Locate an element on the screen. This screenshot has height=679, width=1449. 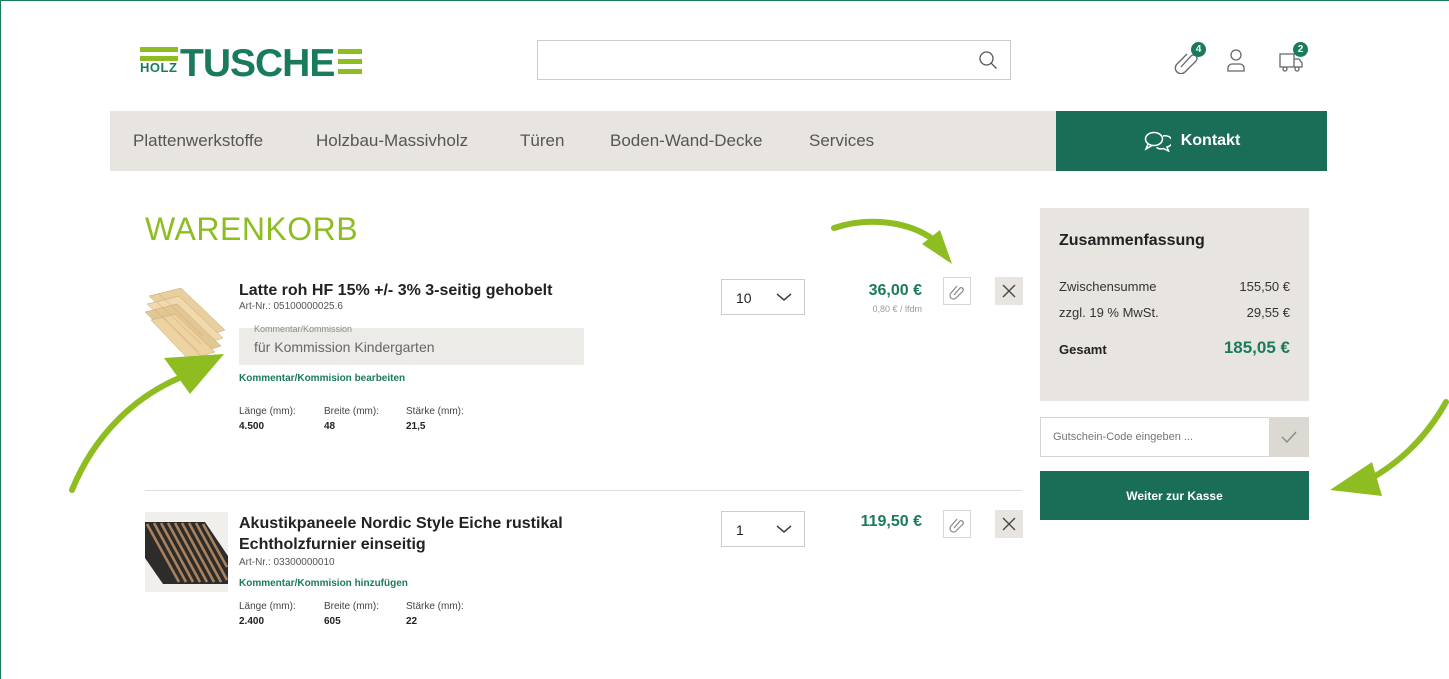
comment-label: Kommentar/Kommission is located at coordinates (303, 329).